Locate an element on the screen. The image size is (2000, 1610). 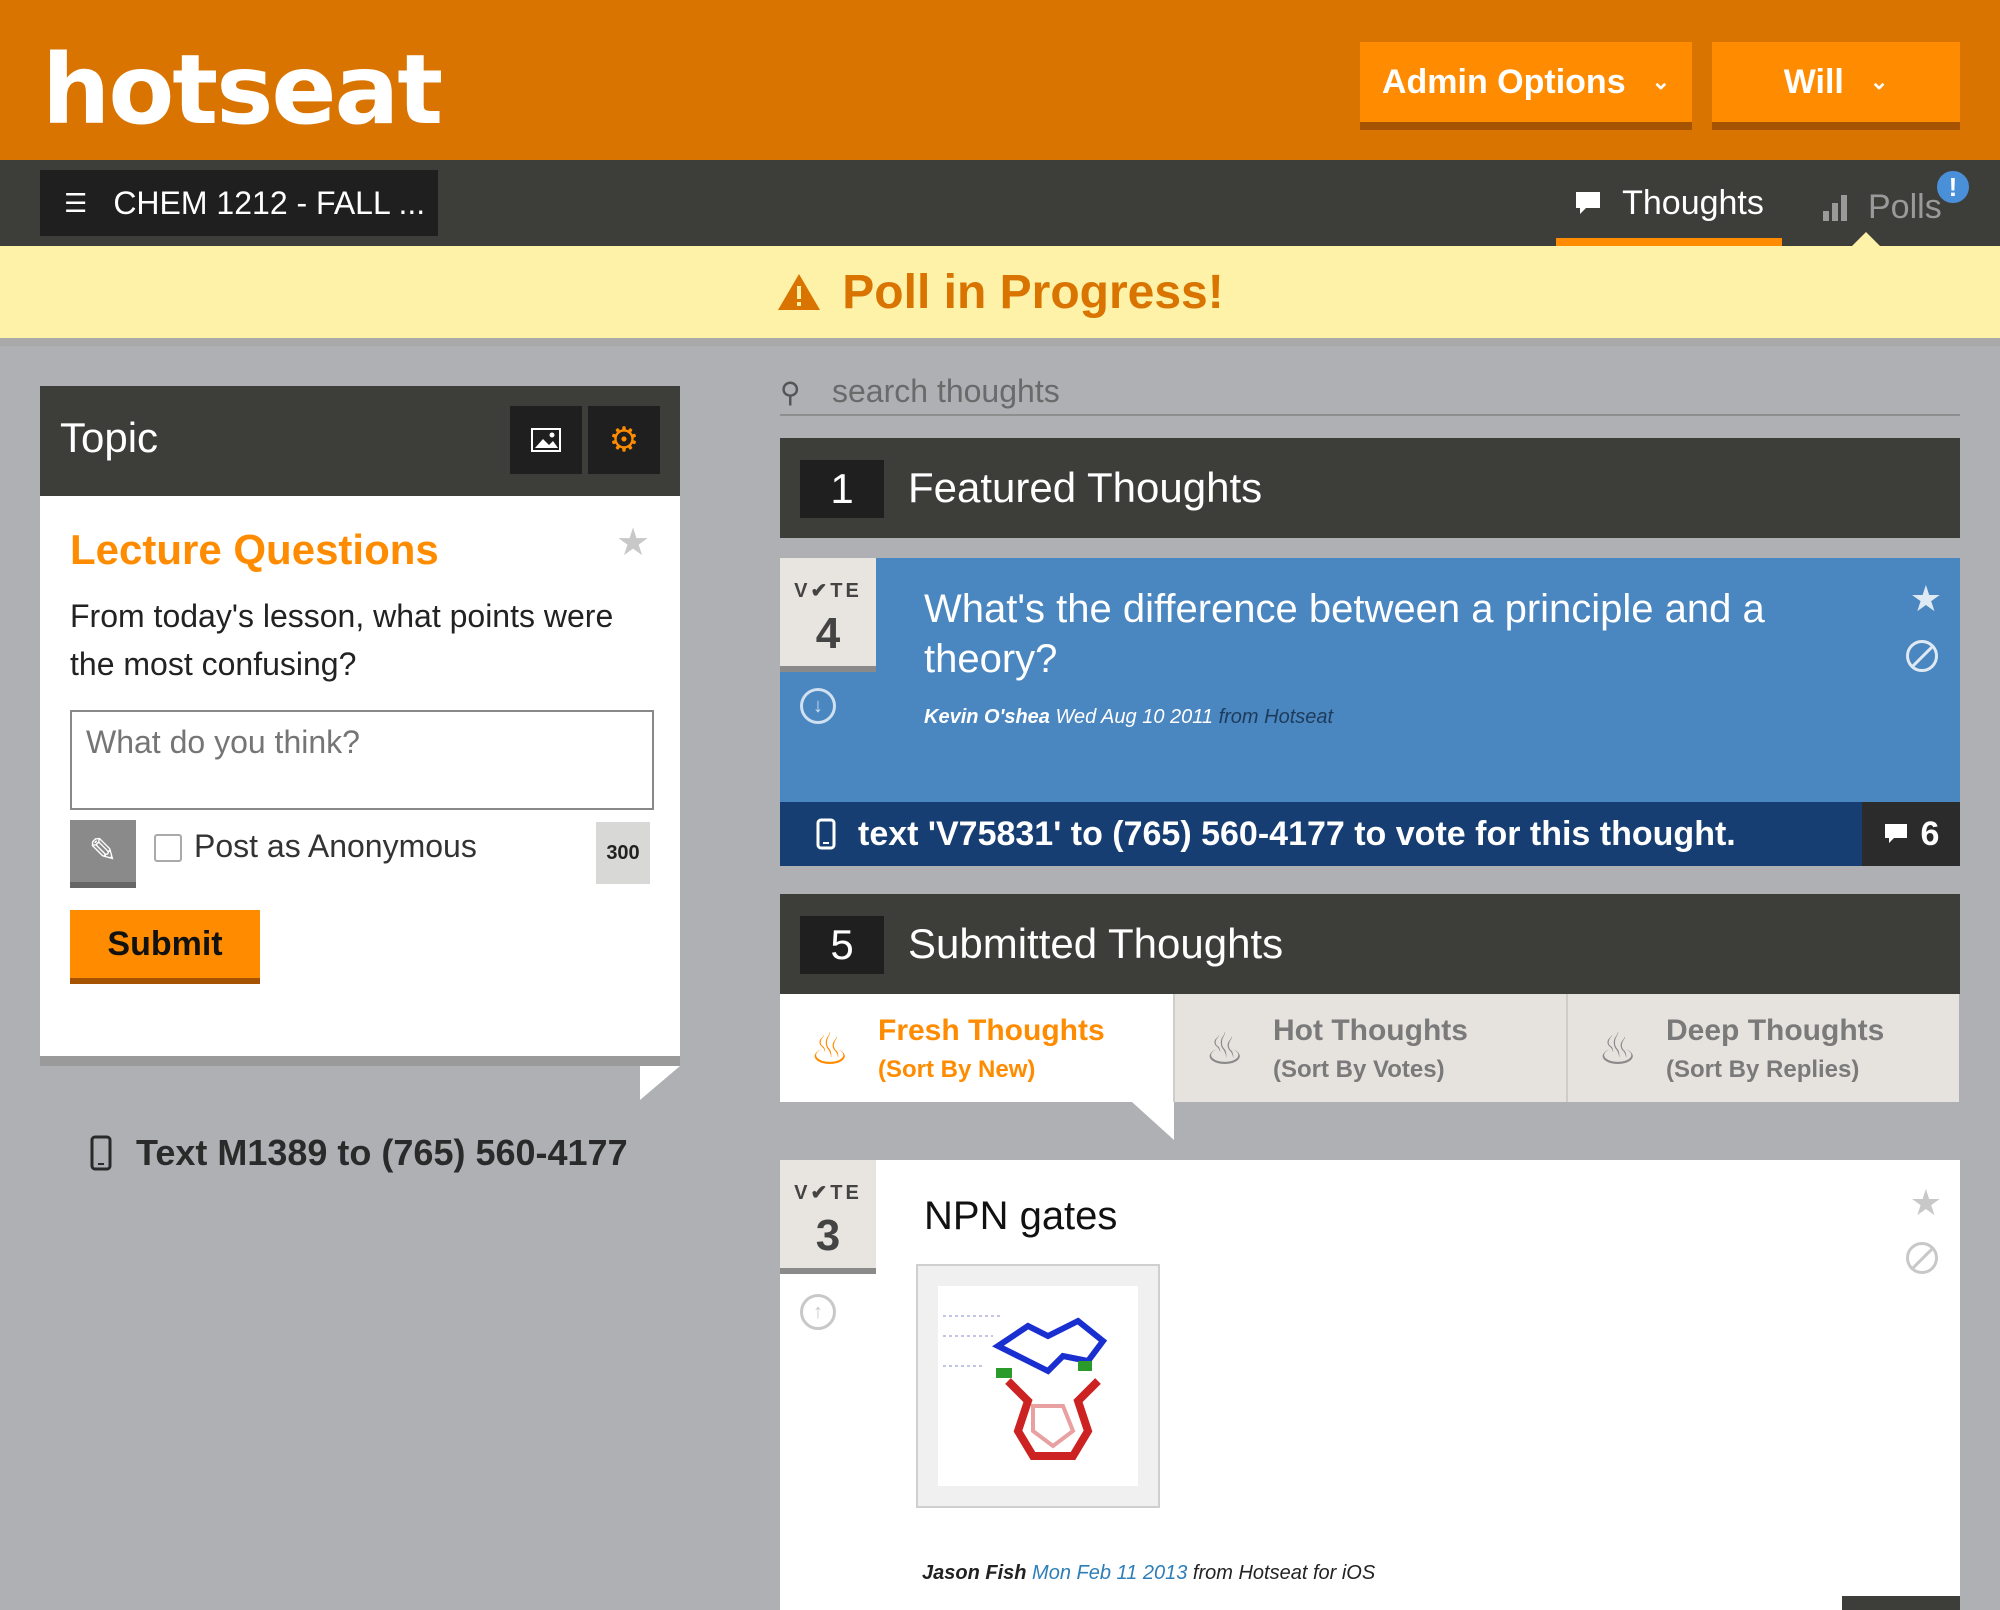
topic-image-button is located at coordinates (546, 440).